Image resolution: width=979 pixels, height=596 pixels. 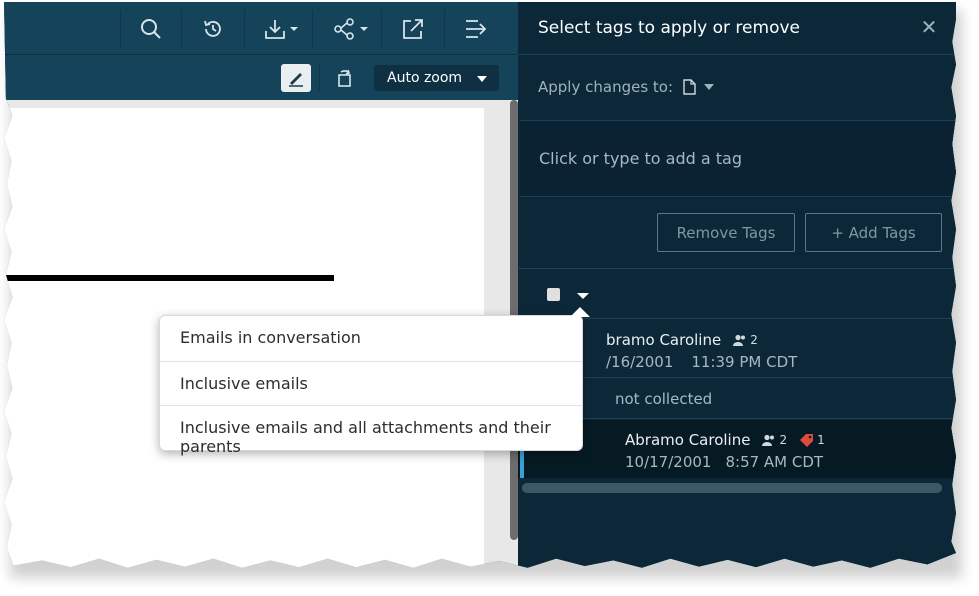 I want to click on apply-label: Apply changes to:, so click(x=606, y=87).